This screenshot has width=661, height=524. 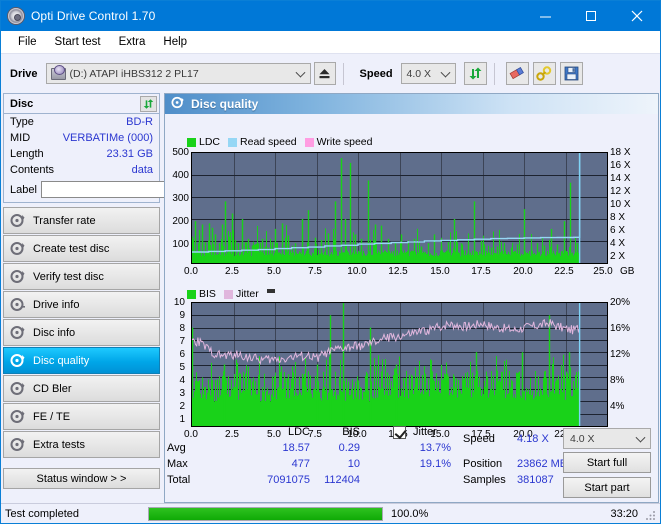 What do you see at coordinates (210, 142) in the screenshot?
I see `legend-label-ldc: LDC` at bounding box center [210, 142].